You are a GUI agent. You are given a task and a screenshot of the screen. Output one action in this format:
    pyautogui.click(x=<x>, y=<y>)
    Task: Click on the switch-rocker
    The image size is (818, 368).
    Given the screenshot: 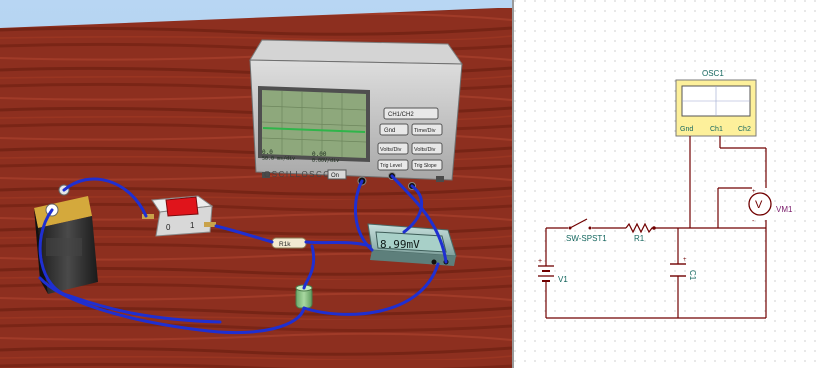 What is the action you would take?
    pyautogui.click(x=182, y=206)
    